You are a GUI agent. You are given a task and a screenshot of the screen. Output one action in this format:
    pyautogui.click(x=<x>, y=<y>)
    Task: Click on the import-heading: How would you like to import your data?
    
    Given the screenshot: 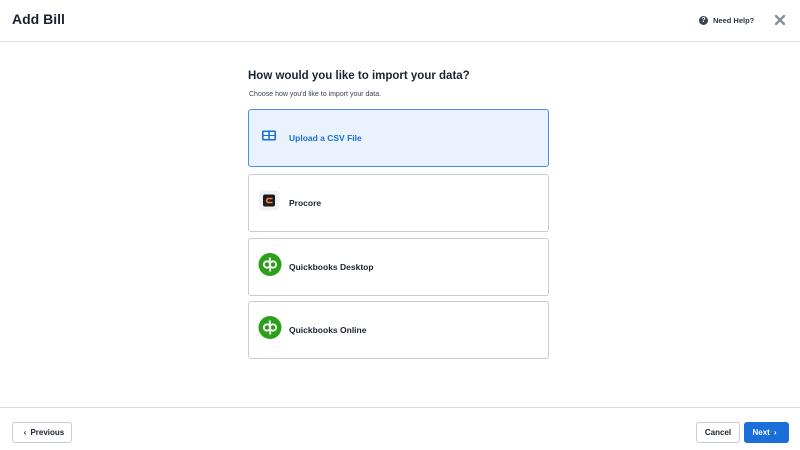 What is the action you would take?
    pyautogui.click(x=359, y=76)
    